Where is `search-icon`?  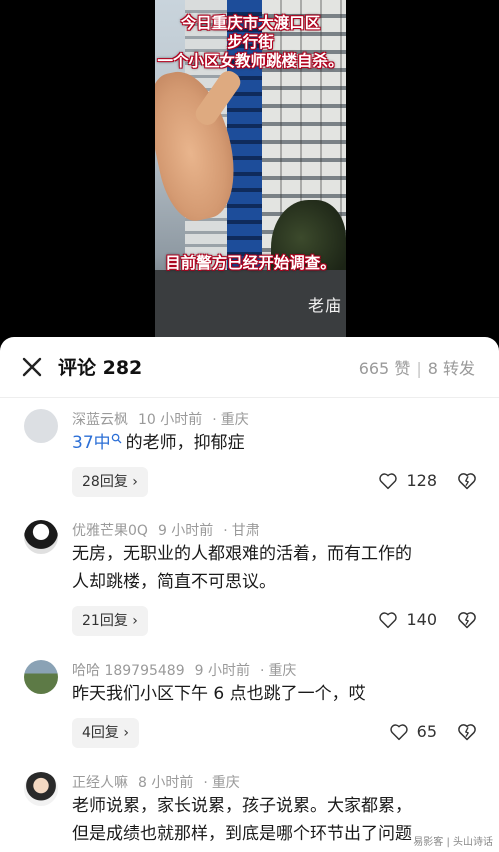
search-icon is located at coordinates (116, 438).